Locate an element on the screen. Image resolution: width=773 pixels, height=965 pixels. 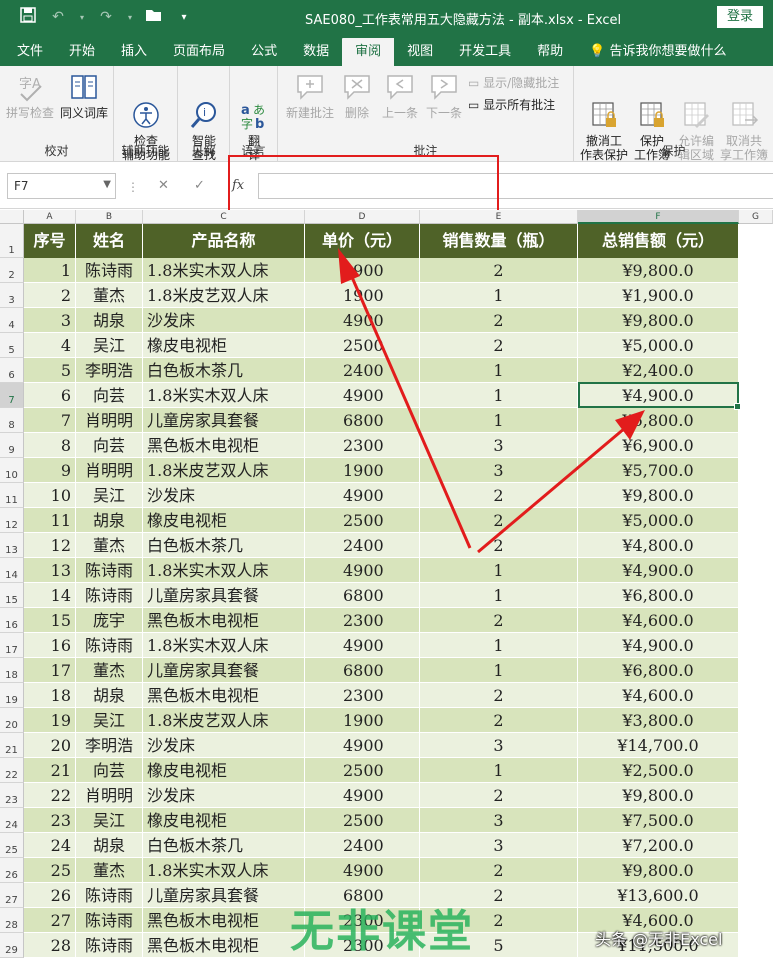
cell-seq: 12 is located at coordinates (50, 545).